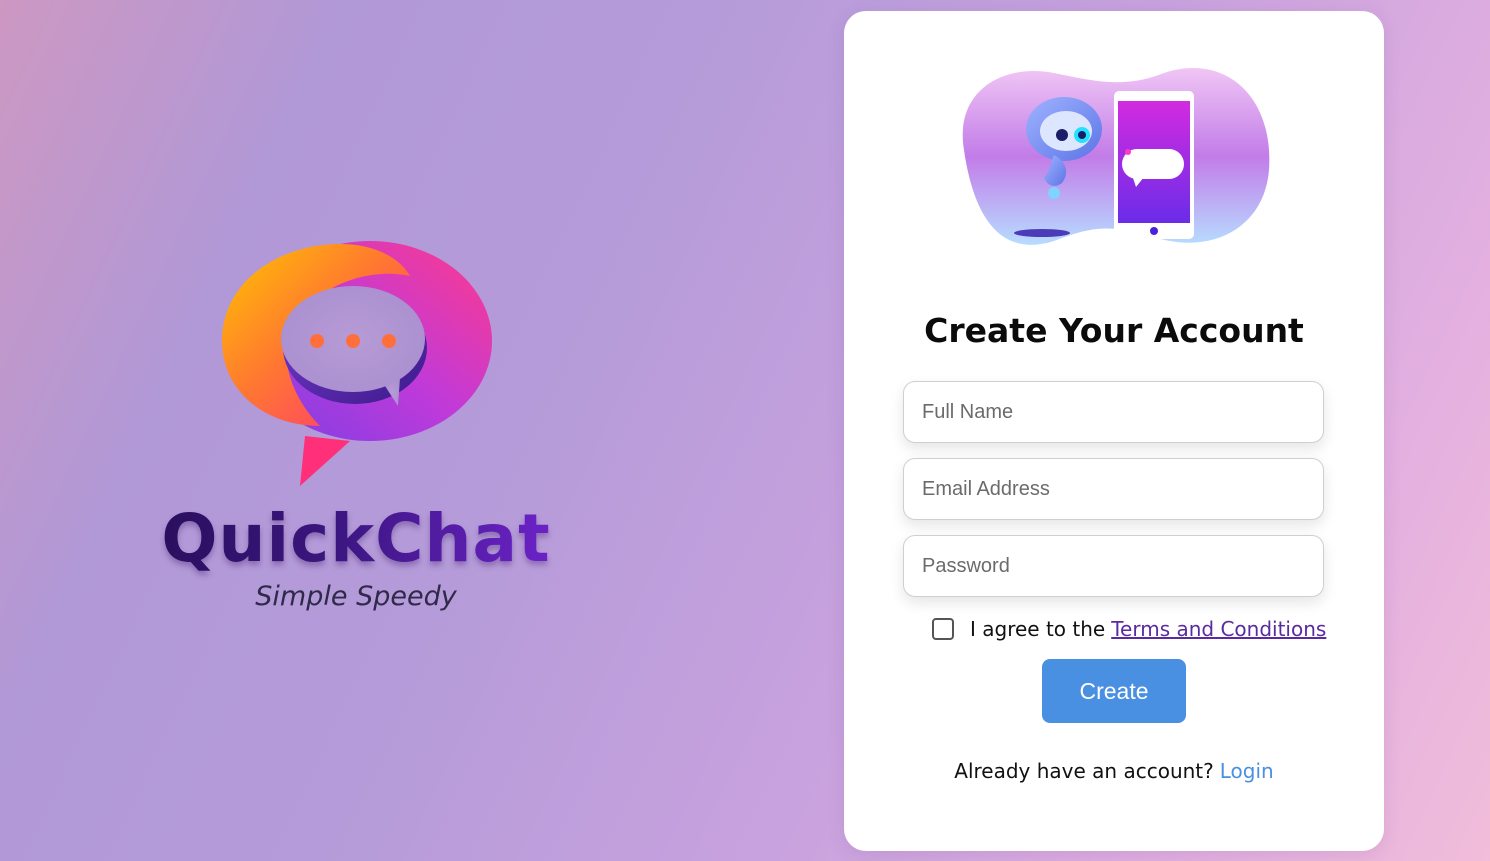 This screenshot has width=1490, height=861. I want to click on login-prompt-text: Already have an account?, so click(1084, 771).